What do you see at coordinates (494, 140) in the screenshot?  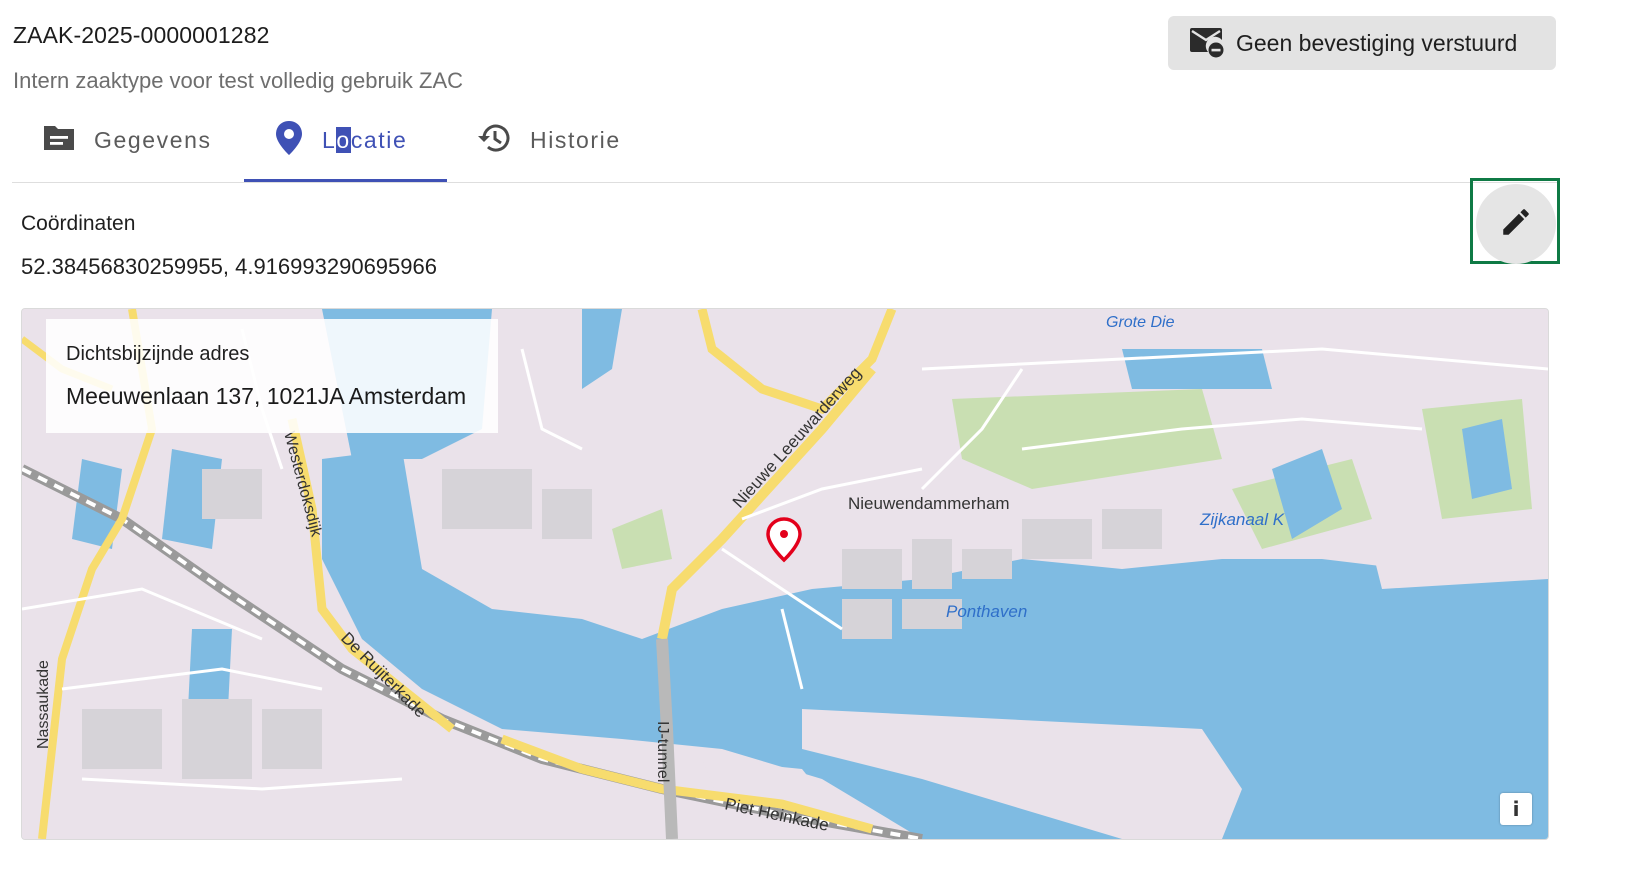 I see `history-icon` at bounding box center [494, 140].